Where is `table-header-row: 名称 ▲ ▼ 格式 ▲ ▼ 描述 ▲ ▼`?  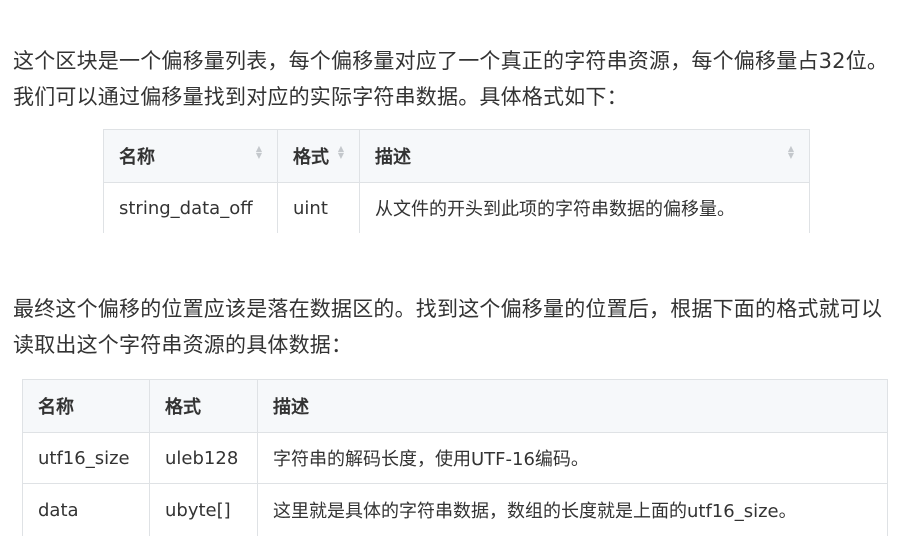
table-header-row: 名称 ▲ ▼ 格式 ▲ ▼ 描述 ▲ ▼ is located at coordinates (456, 156).